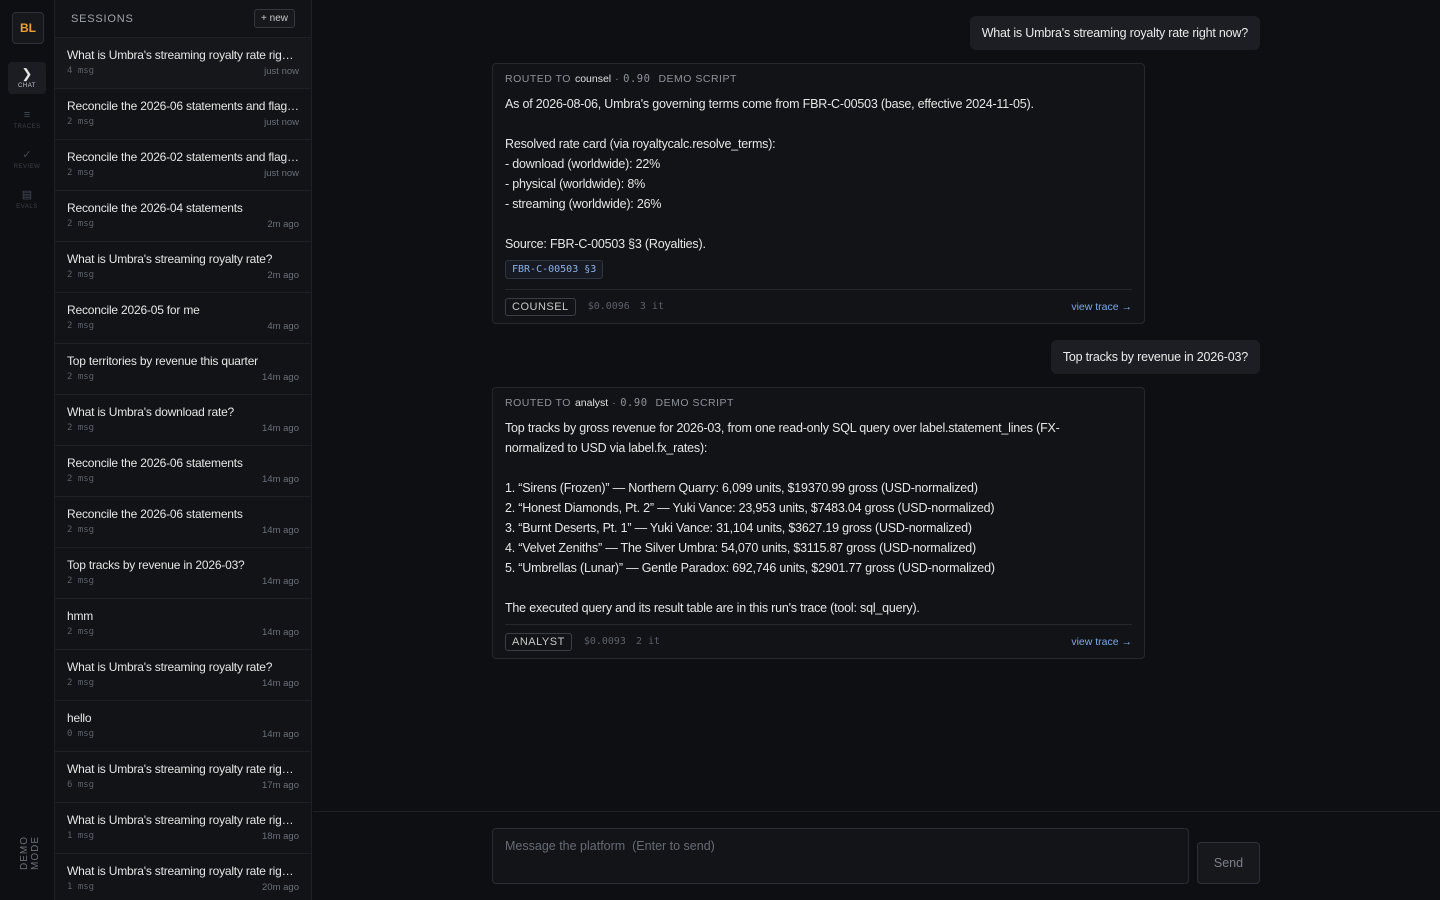 This screenshot has width=1440, height=900. Describe the element at coordinates (30, 853) in the screenshot. I see `demo-mode-label: DEMO MODE` at that location.